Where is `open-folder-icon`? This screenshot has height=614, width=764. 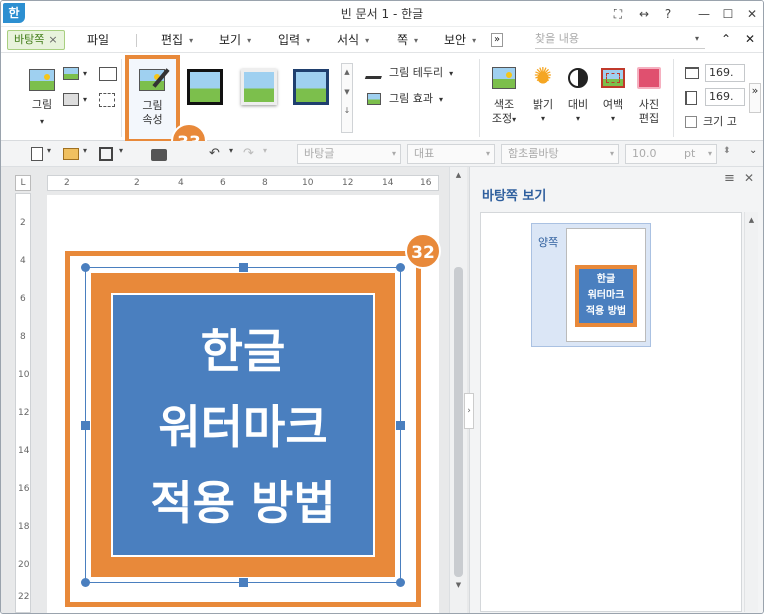
open-folder-icon is located at coordinates (71, 154).